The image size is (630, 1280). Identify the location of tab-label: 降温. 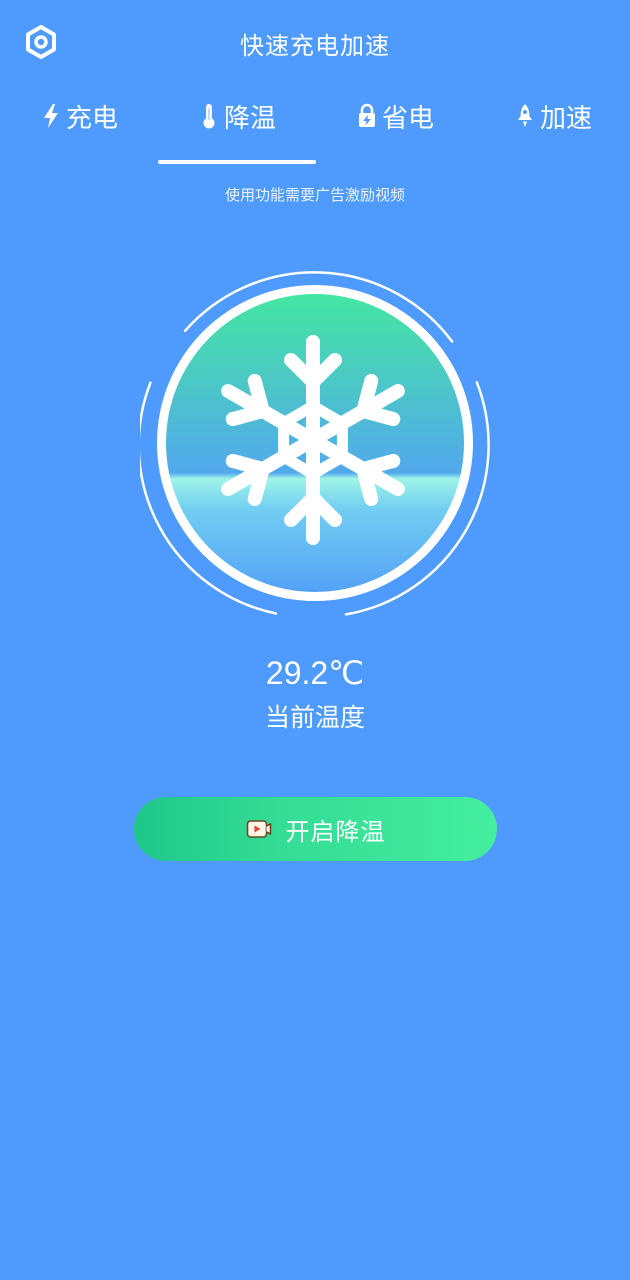
(249, 119).